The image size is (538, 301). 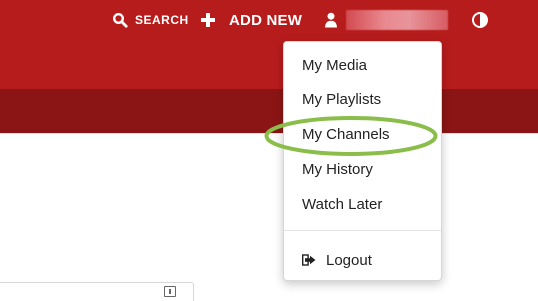 I want to click on menu-item-my-media: My Media, so click(x=334, y=66).